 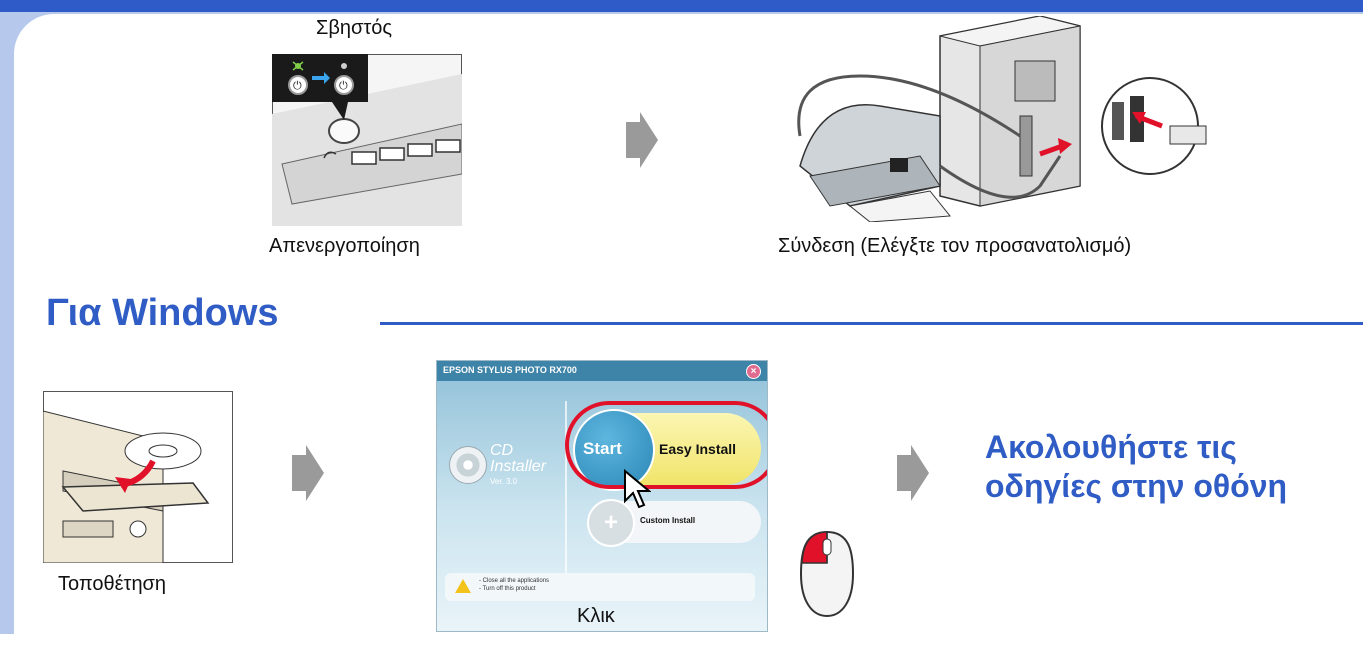 What do you see at coordinates (138, 477) in the screenshot?
I see `insert-cd-illustration` at bounding box center [138, 477].